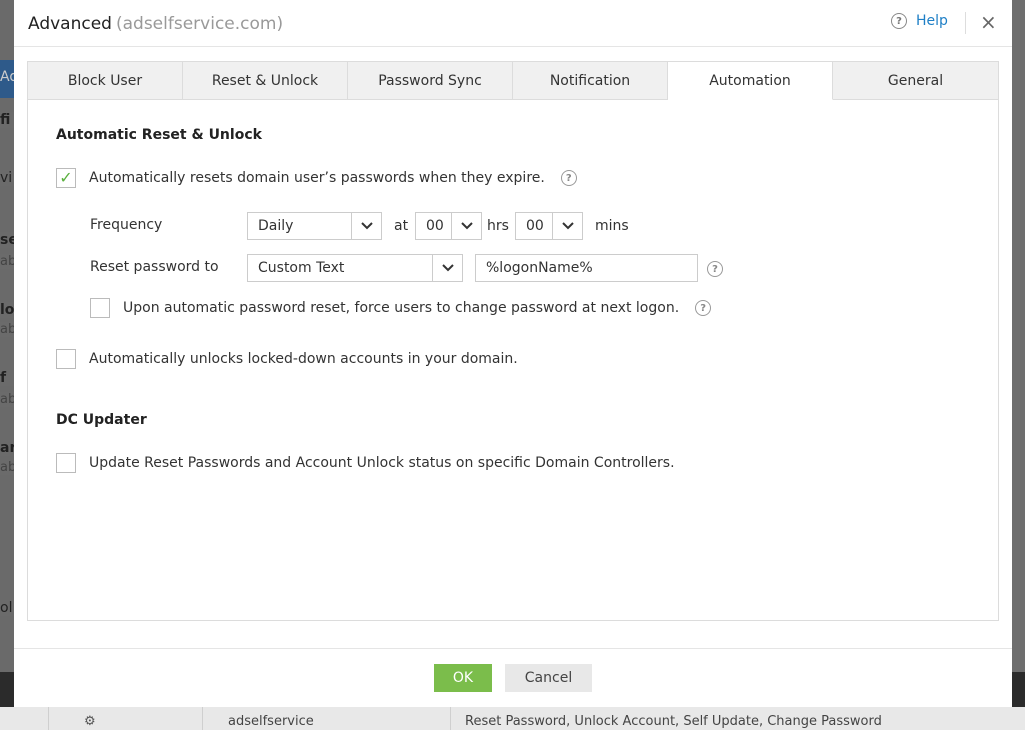  What do you see at coordinates (199, 24) in the screenshot?
I see `dialog-subtitle: (adselfservice.com)` at bounding box center [199, 24].